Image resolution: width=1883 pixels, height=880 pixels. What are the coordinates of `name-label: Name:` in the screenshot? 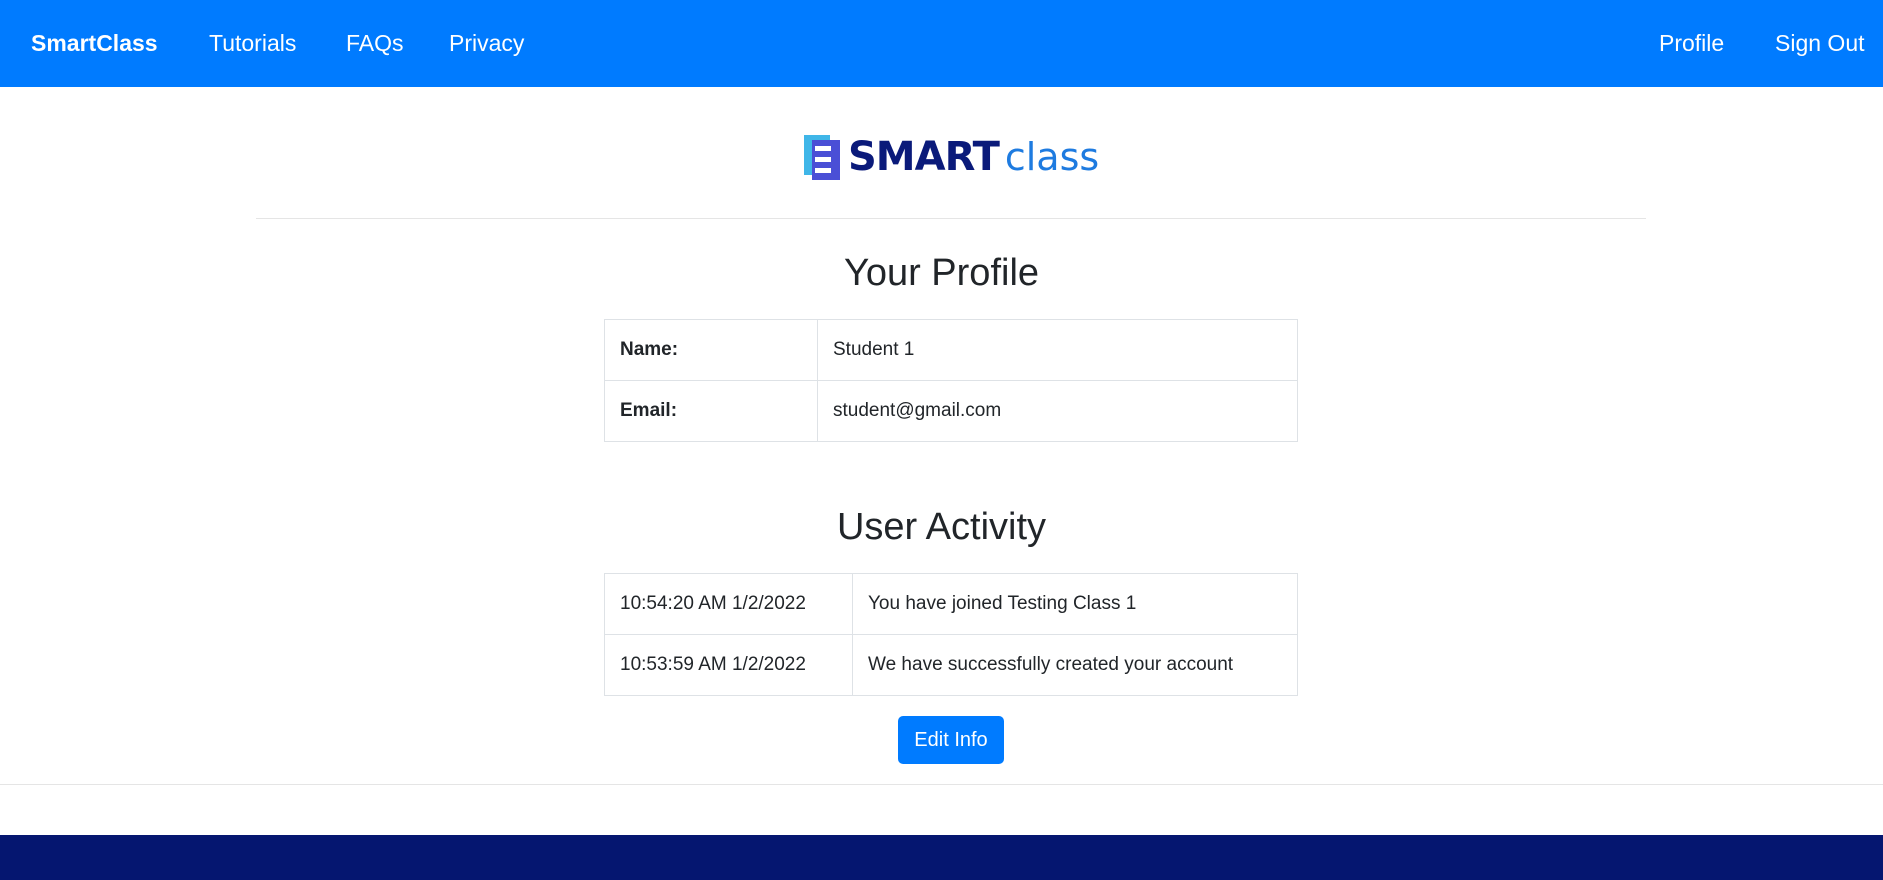 It's located at (711, 350).